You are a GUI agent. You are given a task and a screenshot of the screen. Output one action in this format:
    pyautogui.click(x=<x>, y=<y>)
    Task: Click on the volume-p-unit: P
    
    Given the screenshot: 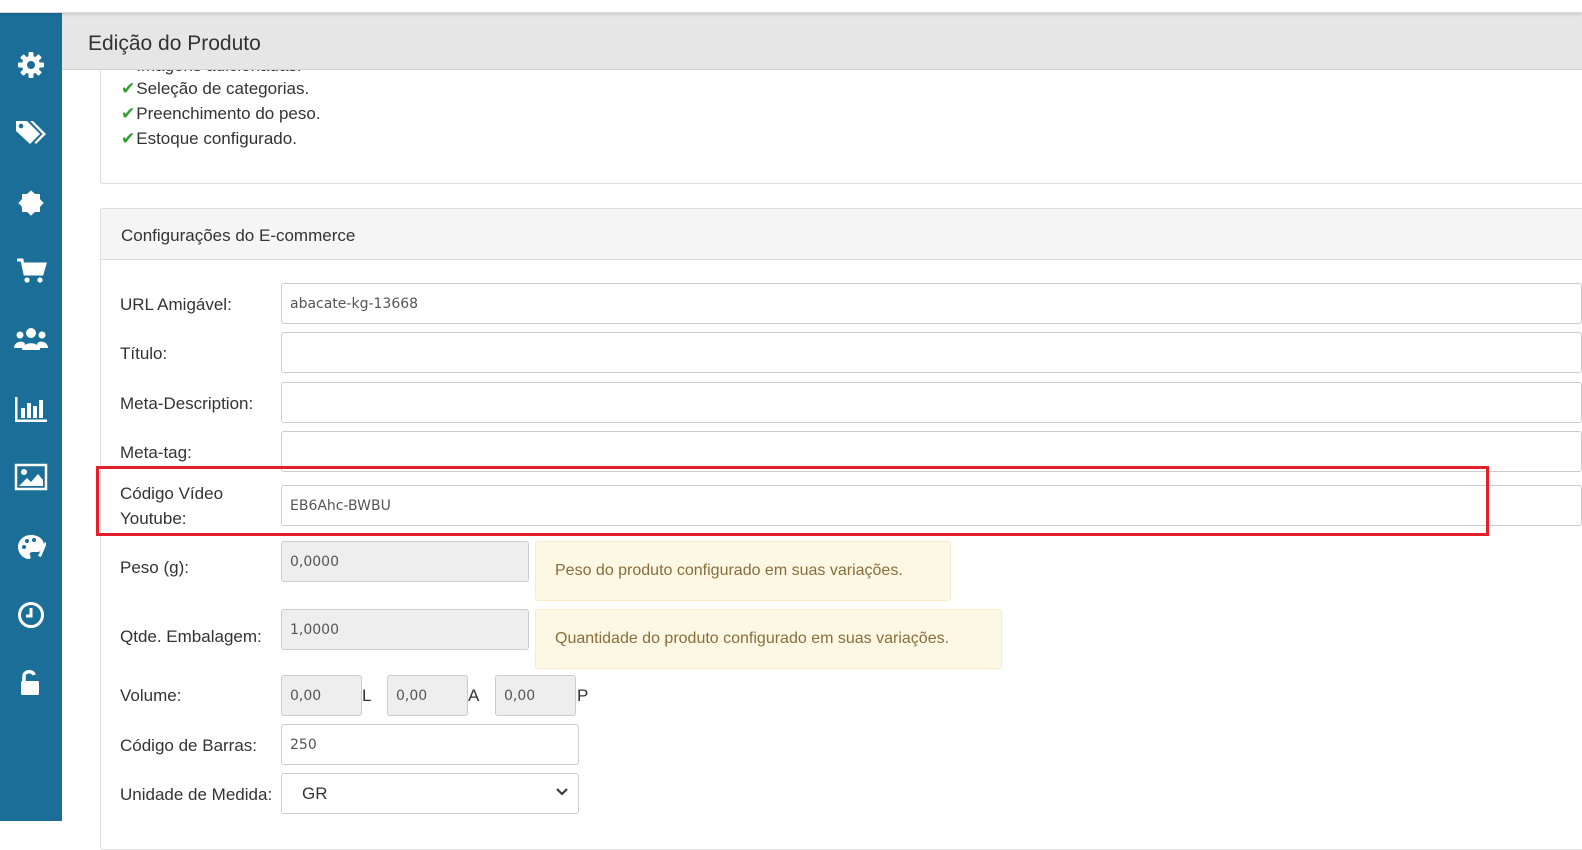 What is the action you would take?
    pyautogui.click(x=583, y=695)
    